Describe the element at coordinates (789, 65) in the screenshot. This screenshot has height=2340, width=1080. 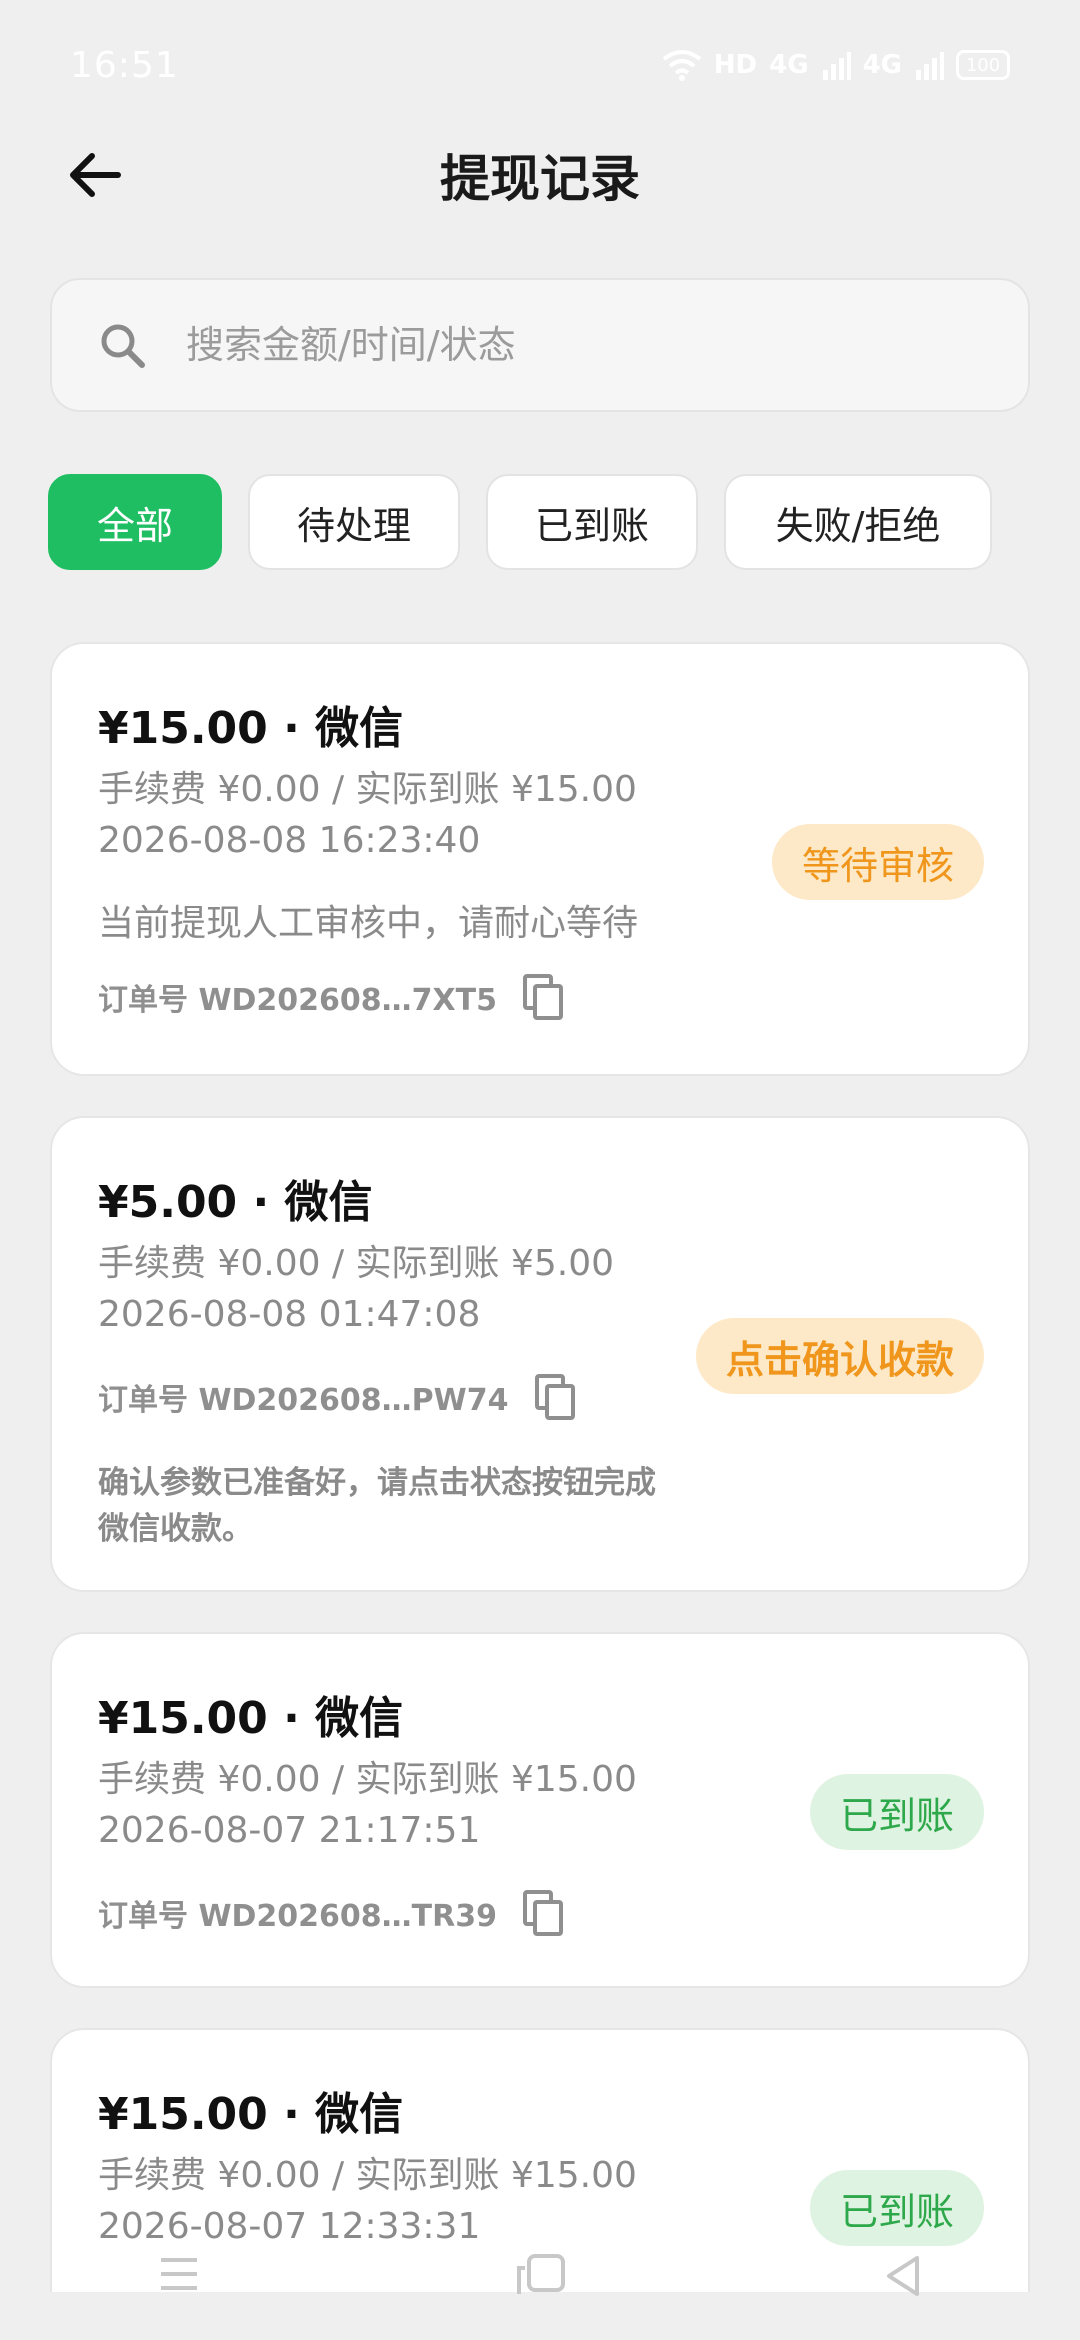
I see `signal-label-1: 4G` at that location.